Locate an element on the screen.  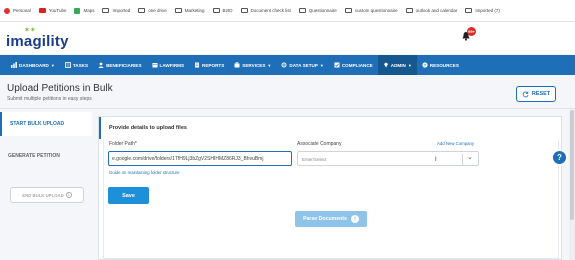
imagility-logo: ✶✶ imagility is located at coordinates (41, 39).